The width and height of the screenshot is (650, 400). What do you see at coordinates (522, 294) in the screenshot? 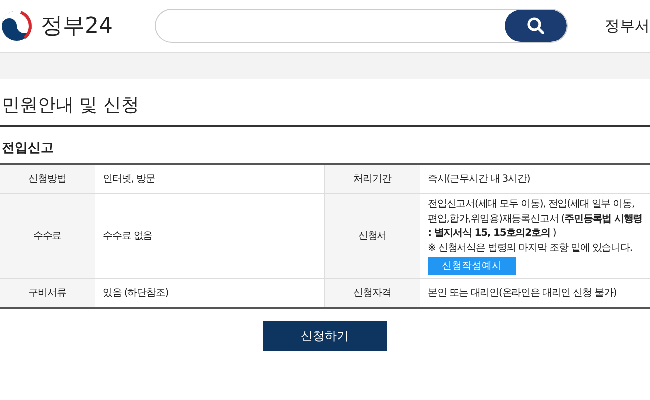
I see `table-cell-text: 본인 또는 대리인(온라인은 대리인 신청 불가)` at bounding box center [522, 294].